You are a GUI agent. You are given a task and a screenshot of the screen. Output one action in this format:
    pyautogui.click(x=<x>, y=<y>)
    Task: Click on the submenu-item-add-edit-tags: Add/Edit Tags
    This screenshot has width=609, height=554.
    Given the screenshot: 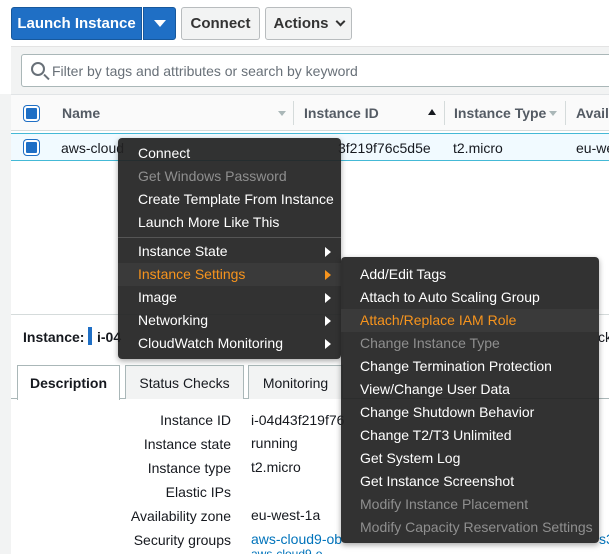 What is the action you would take?
    pyautogui.click(x=470, y=274)
    